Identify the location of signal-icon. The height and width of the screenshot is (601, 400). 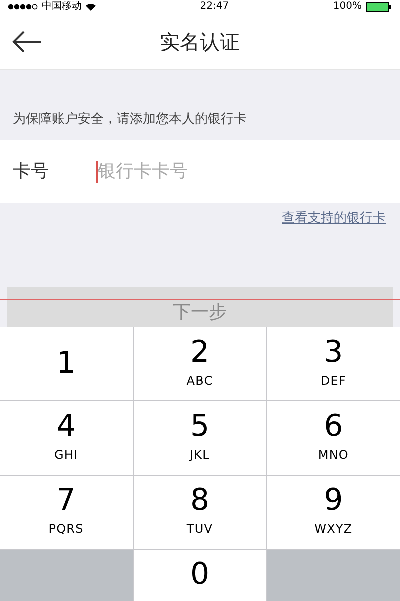
(23, 7).